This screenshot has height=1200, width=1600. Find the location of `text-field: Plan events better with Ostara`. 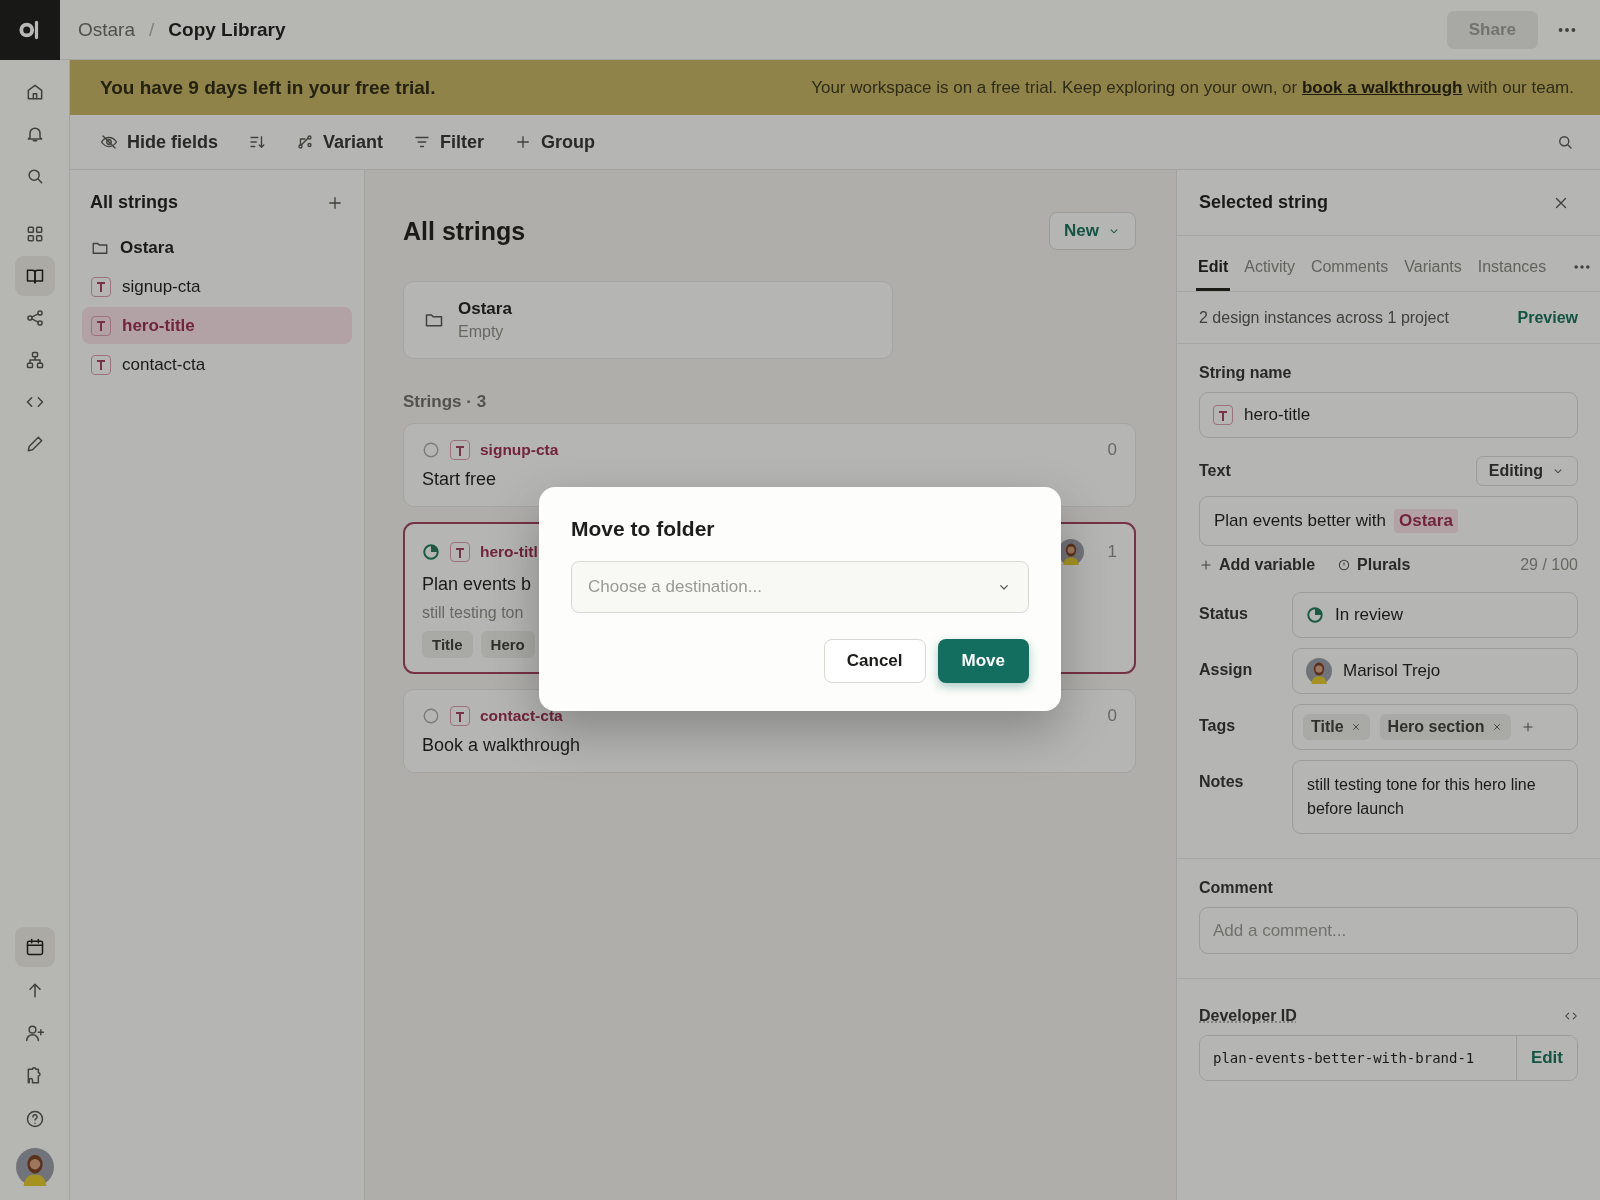

text-field: Plan events better with Ostara is located at coordinates (1388, 521).